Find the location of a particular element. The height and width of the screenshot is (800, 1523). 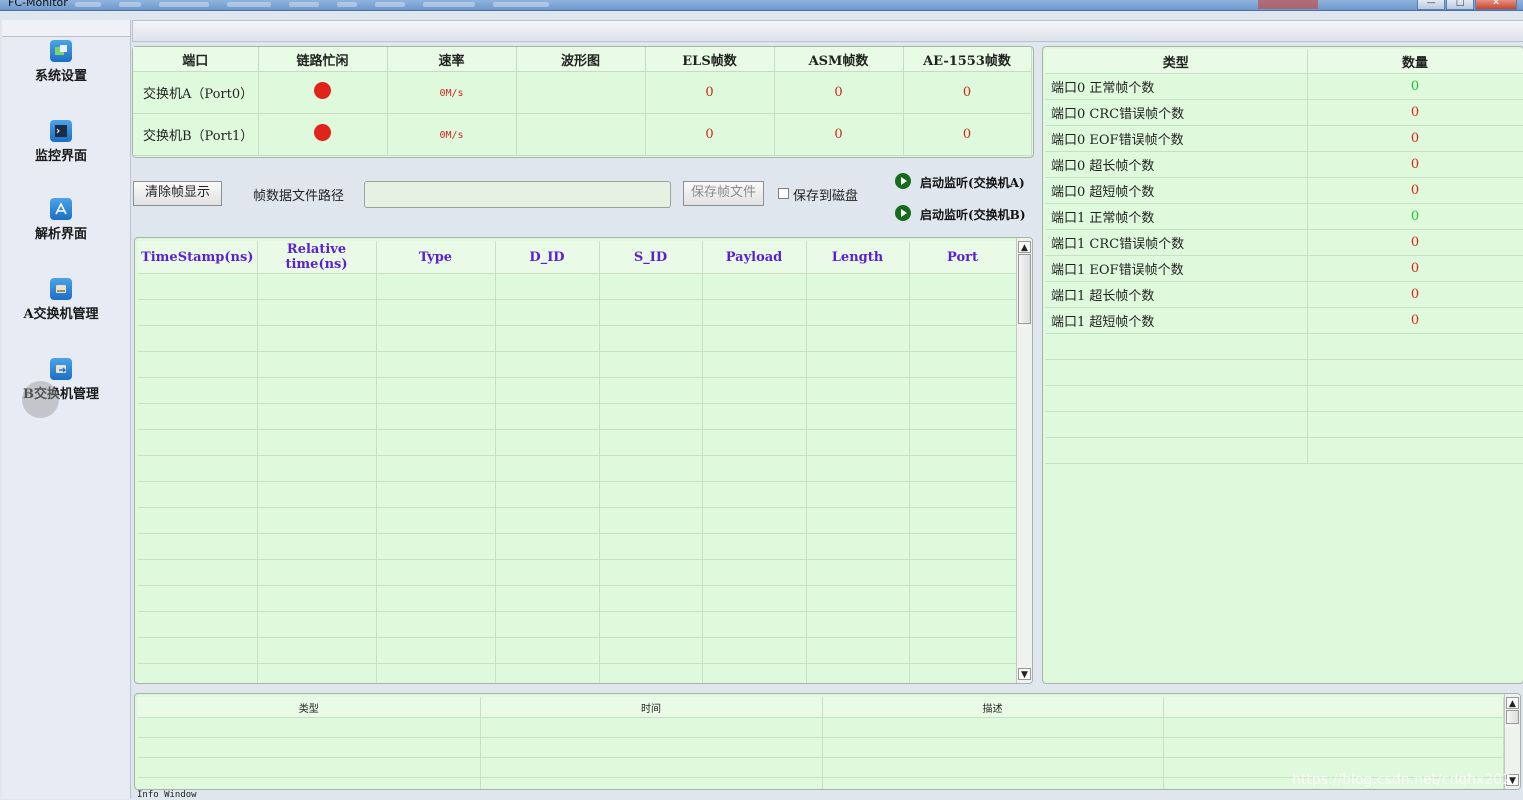

stat-row: 端口1 正常帧个数 0 is located at coordinates (1284, 216).